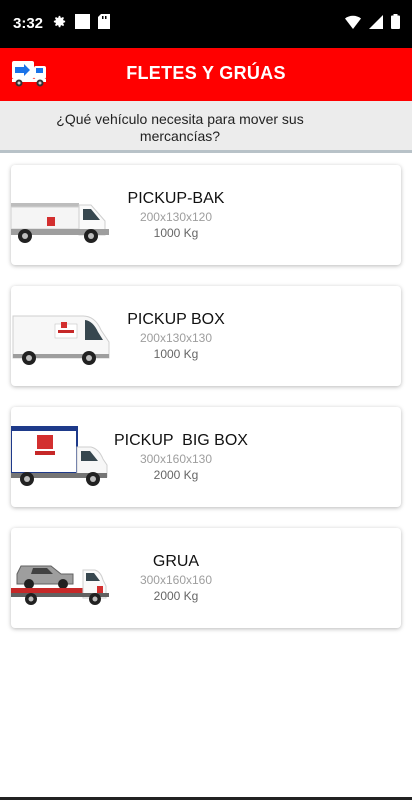  I want to click on vehicle-info: PICKUP BIG BOX 300x160x130 2000 Kg, so click(181, 457).